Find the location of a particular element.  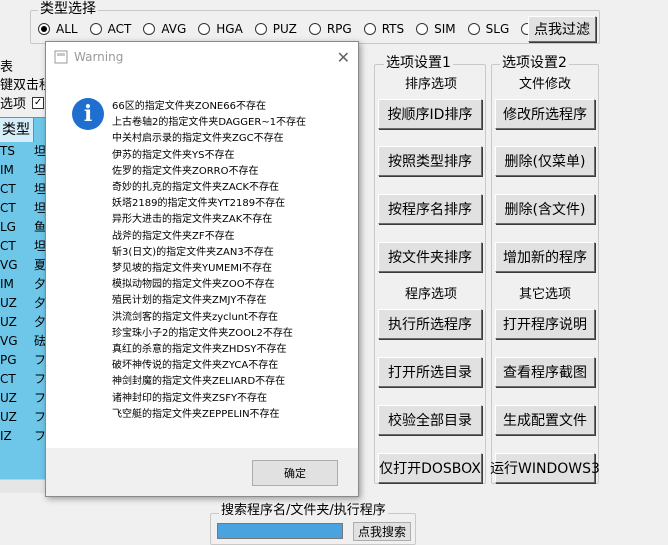

dialog-title: Warning is located at coordinates (99, 57).